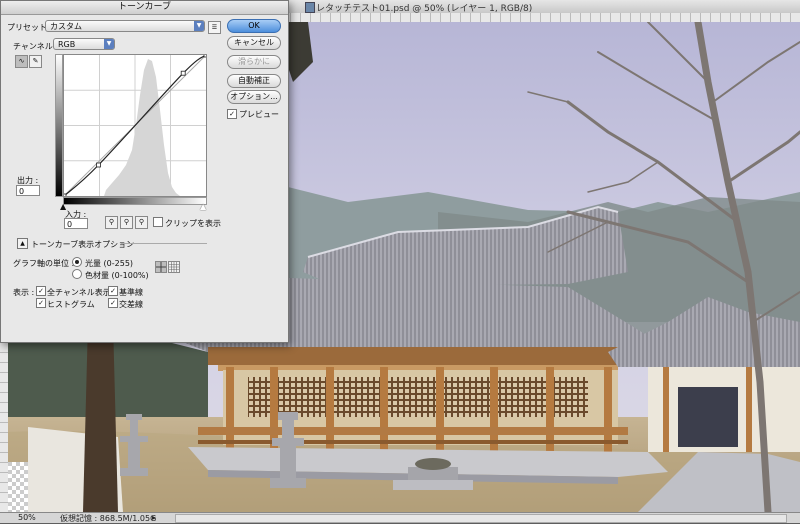 The width and height of the screenshot is (800, 524). Describe the element at coordinates (131, 292) in the screenshot. I see `show-baseline-label: 基準線` at that location.